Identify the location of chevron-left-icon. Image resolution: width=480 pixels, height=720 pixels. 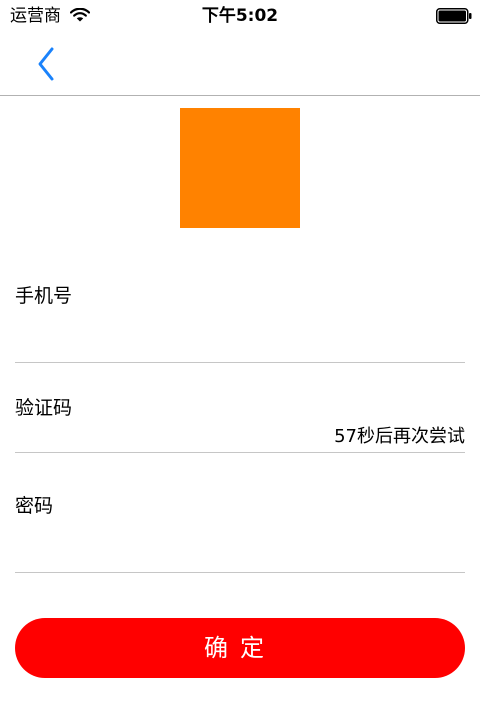
(46, 64).